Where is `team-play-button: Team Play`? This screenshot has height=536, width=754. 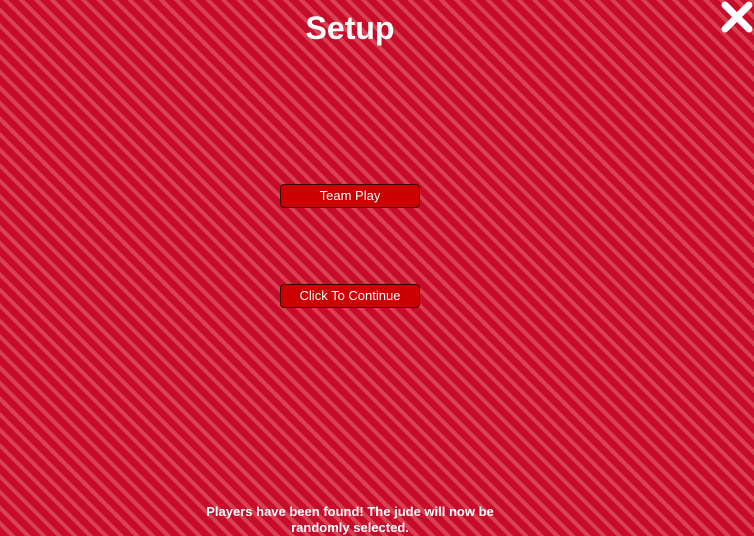
team-play-button: Team Play is located at coordinates (350, 196).